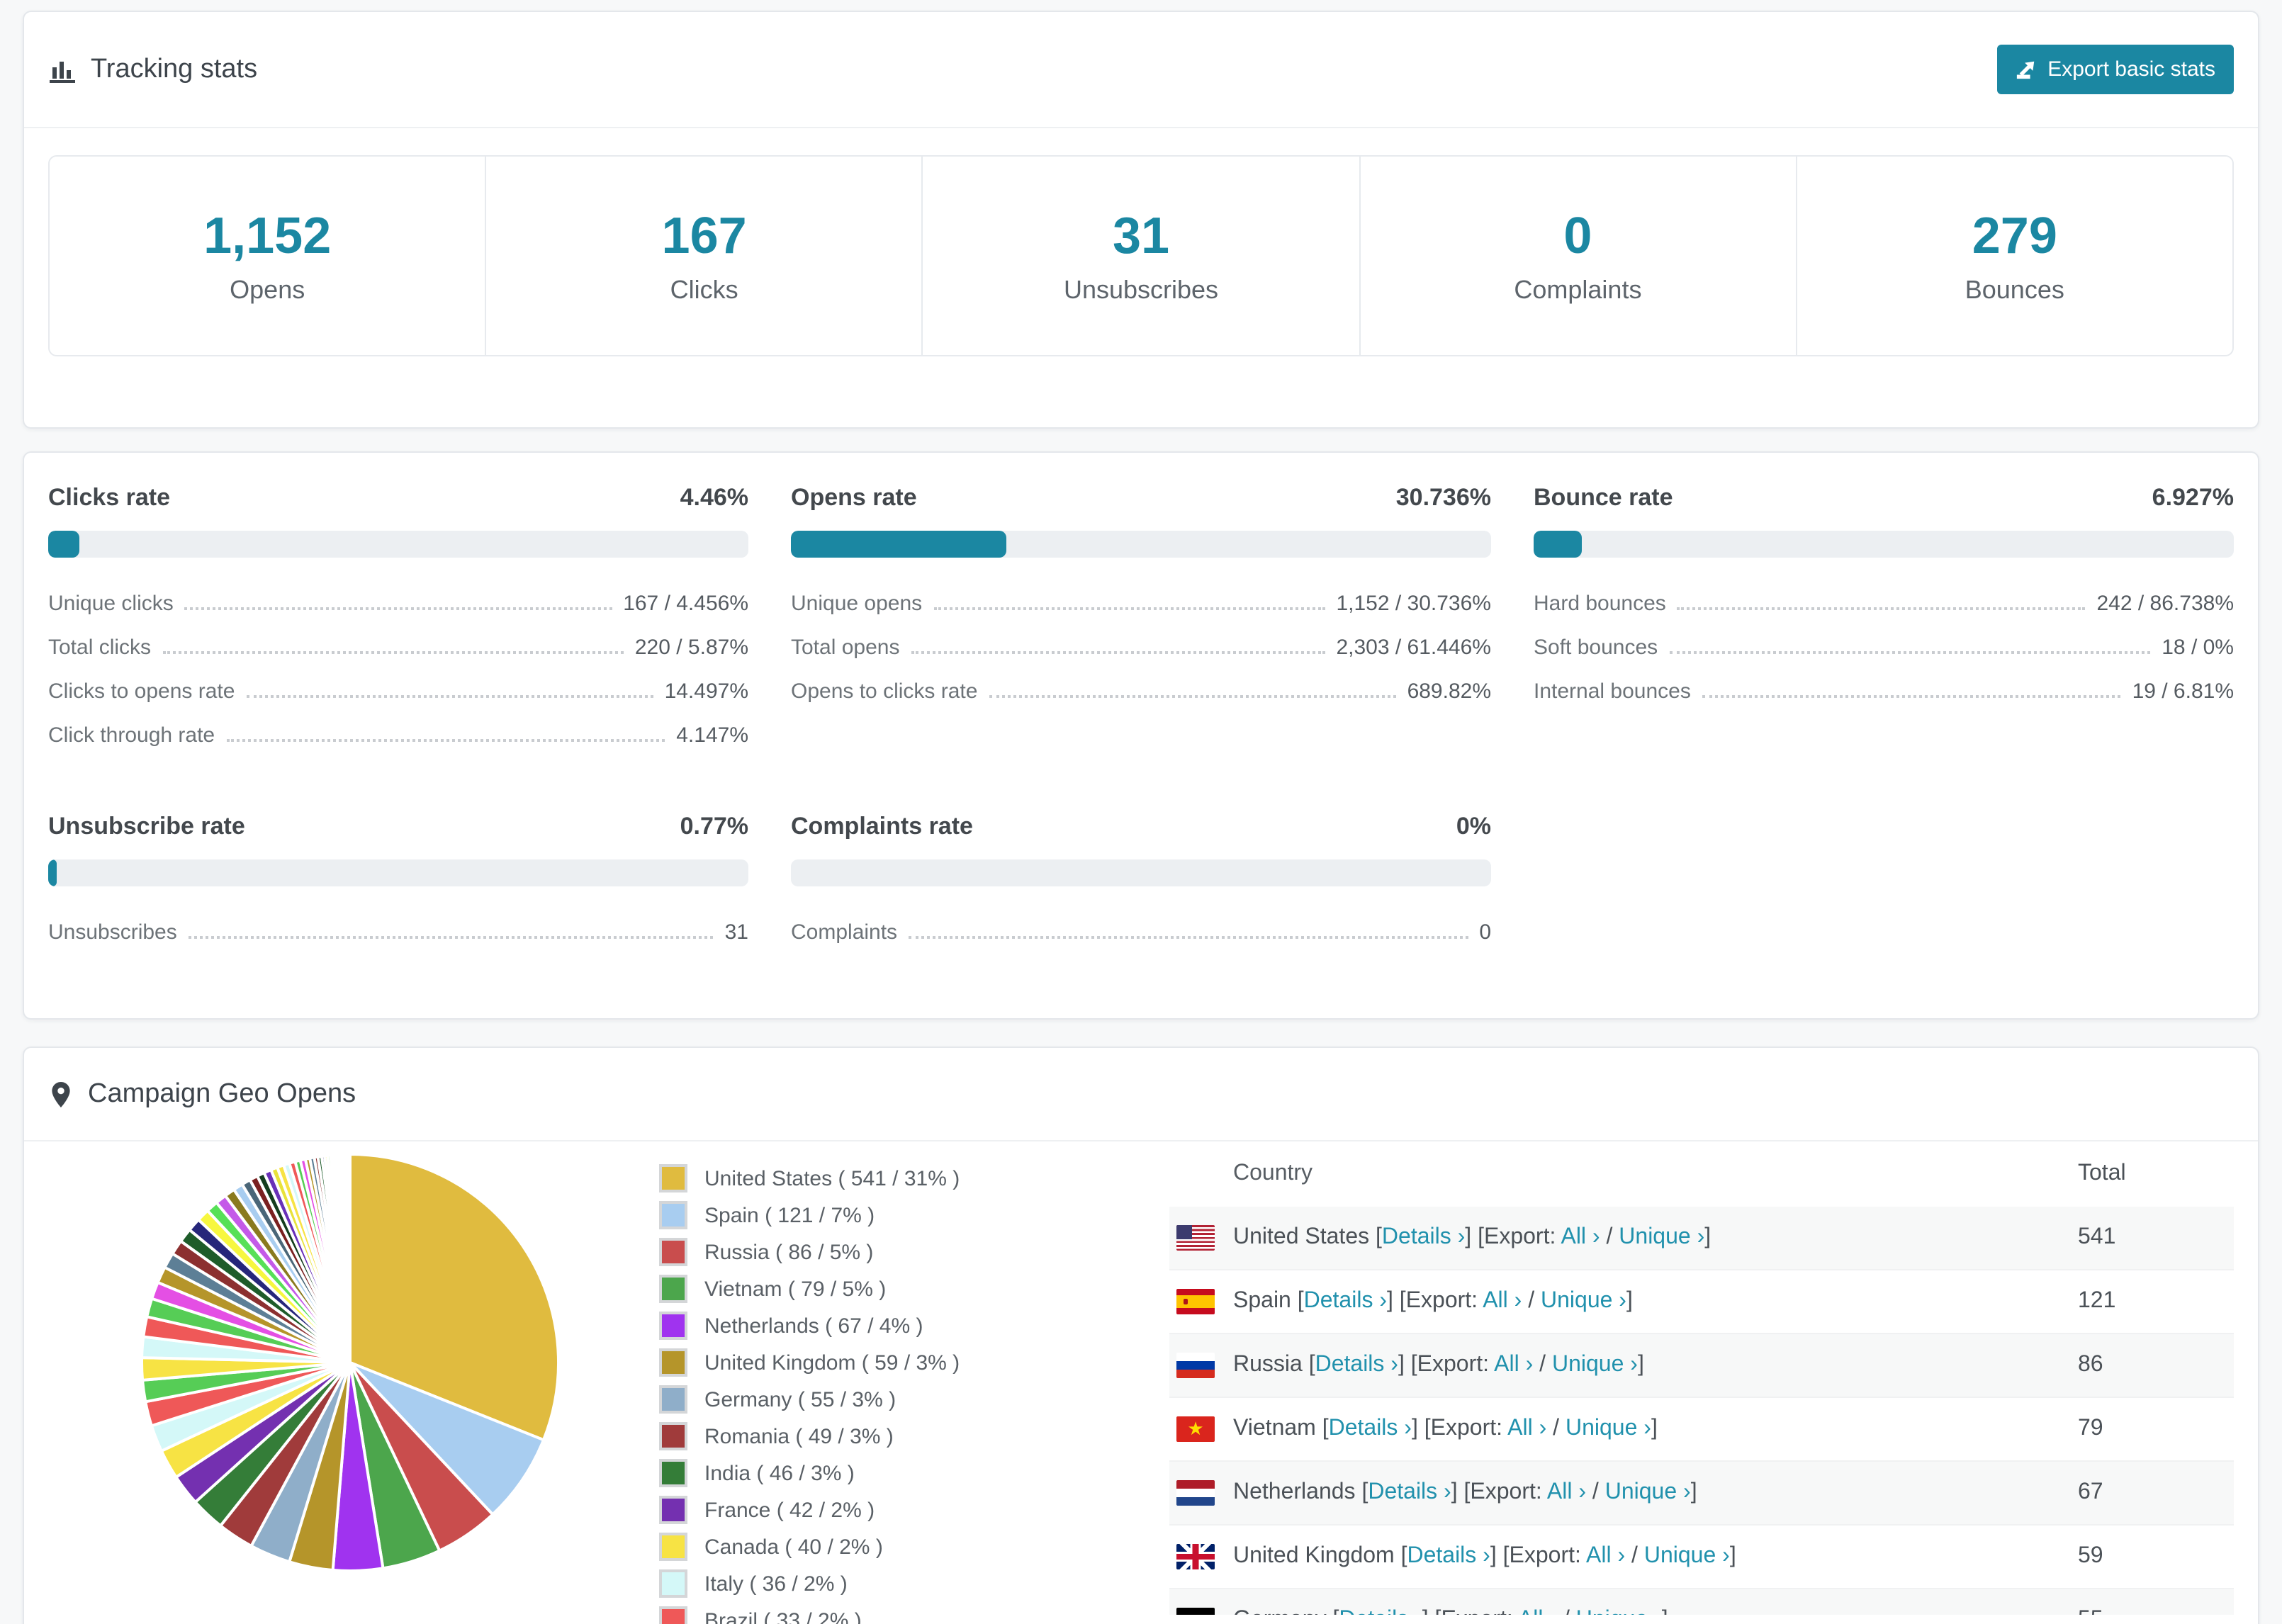 The height and width of the screenshot is (1624, 2282). What do you see at coordinates (835, 1547) in the screenshot?
I see `legend-item: Canada ( 40 / 2% )` at bounding box center [835, 1547].